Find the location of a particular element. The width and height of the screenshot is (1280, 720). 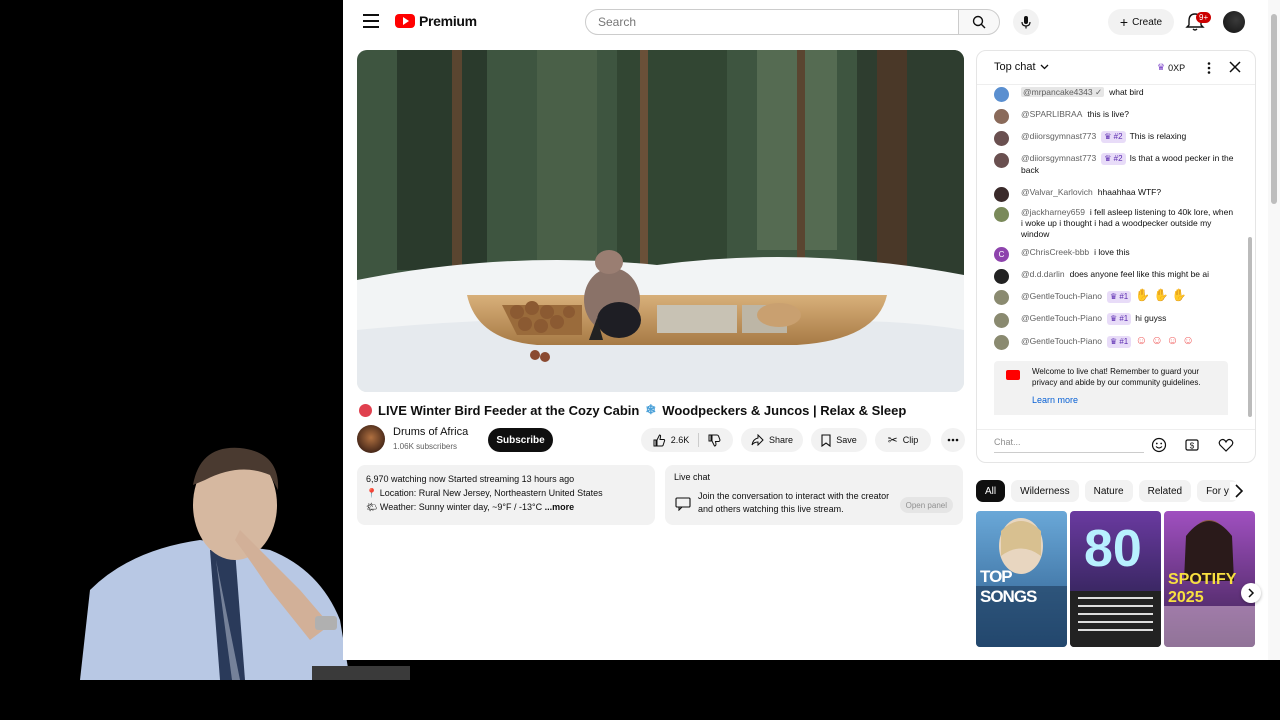

chat-message: @Valvar_Karlovich hhaahhaa WTF? is located at coordinates (1114, 194).